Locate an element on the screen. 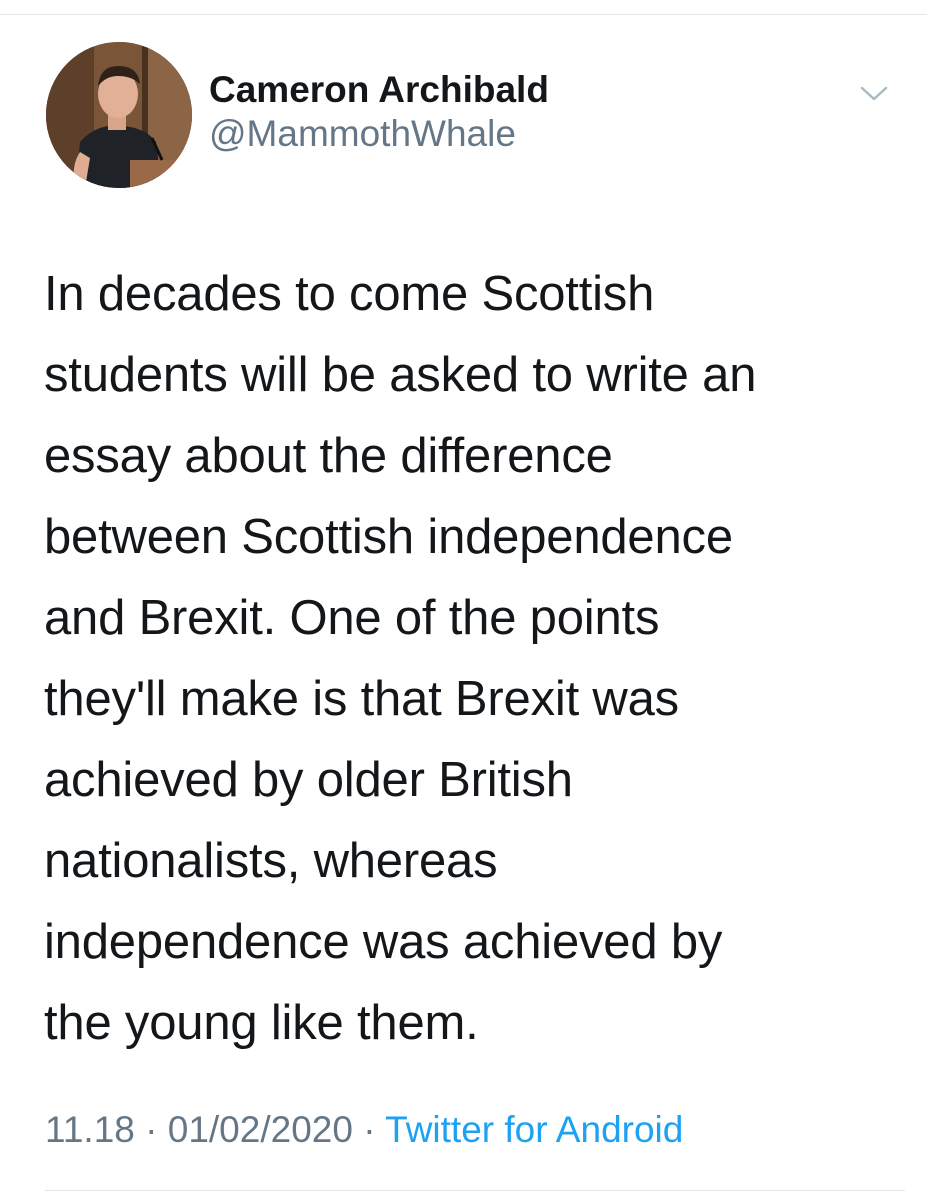 This screenshot has height=1200, width=927. tweet-metadata: 11.18 · 01/02/2020 · Twitter for Android is located at coordinates (364, 1130).